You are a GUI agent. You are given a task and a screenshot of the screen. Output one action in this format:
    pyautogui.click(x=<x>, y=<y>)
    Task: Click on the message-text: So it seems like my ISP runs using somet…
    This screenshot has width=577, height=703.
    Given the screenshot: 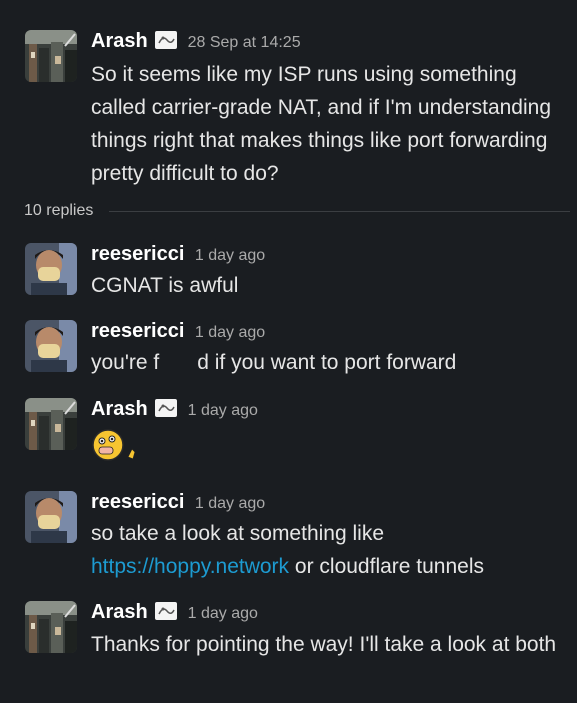 What is the action you would take?
    pyautogui.click(x=321, y=124)
    